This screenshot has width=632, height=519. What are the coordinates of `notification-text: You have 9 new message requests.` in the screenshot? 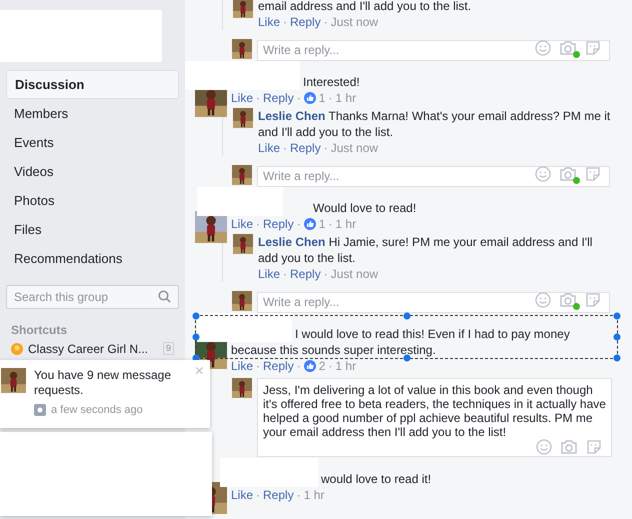 It's located at (103, 383).